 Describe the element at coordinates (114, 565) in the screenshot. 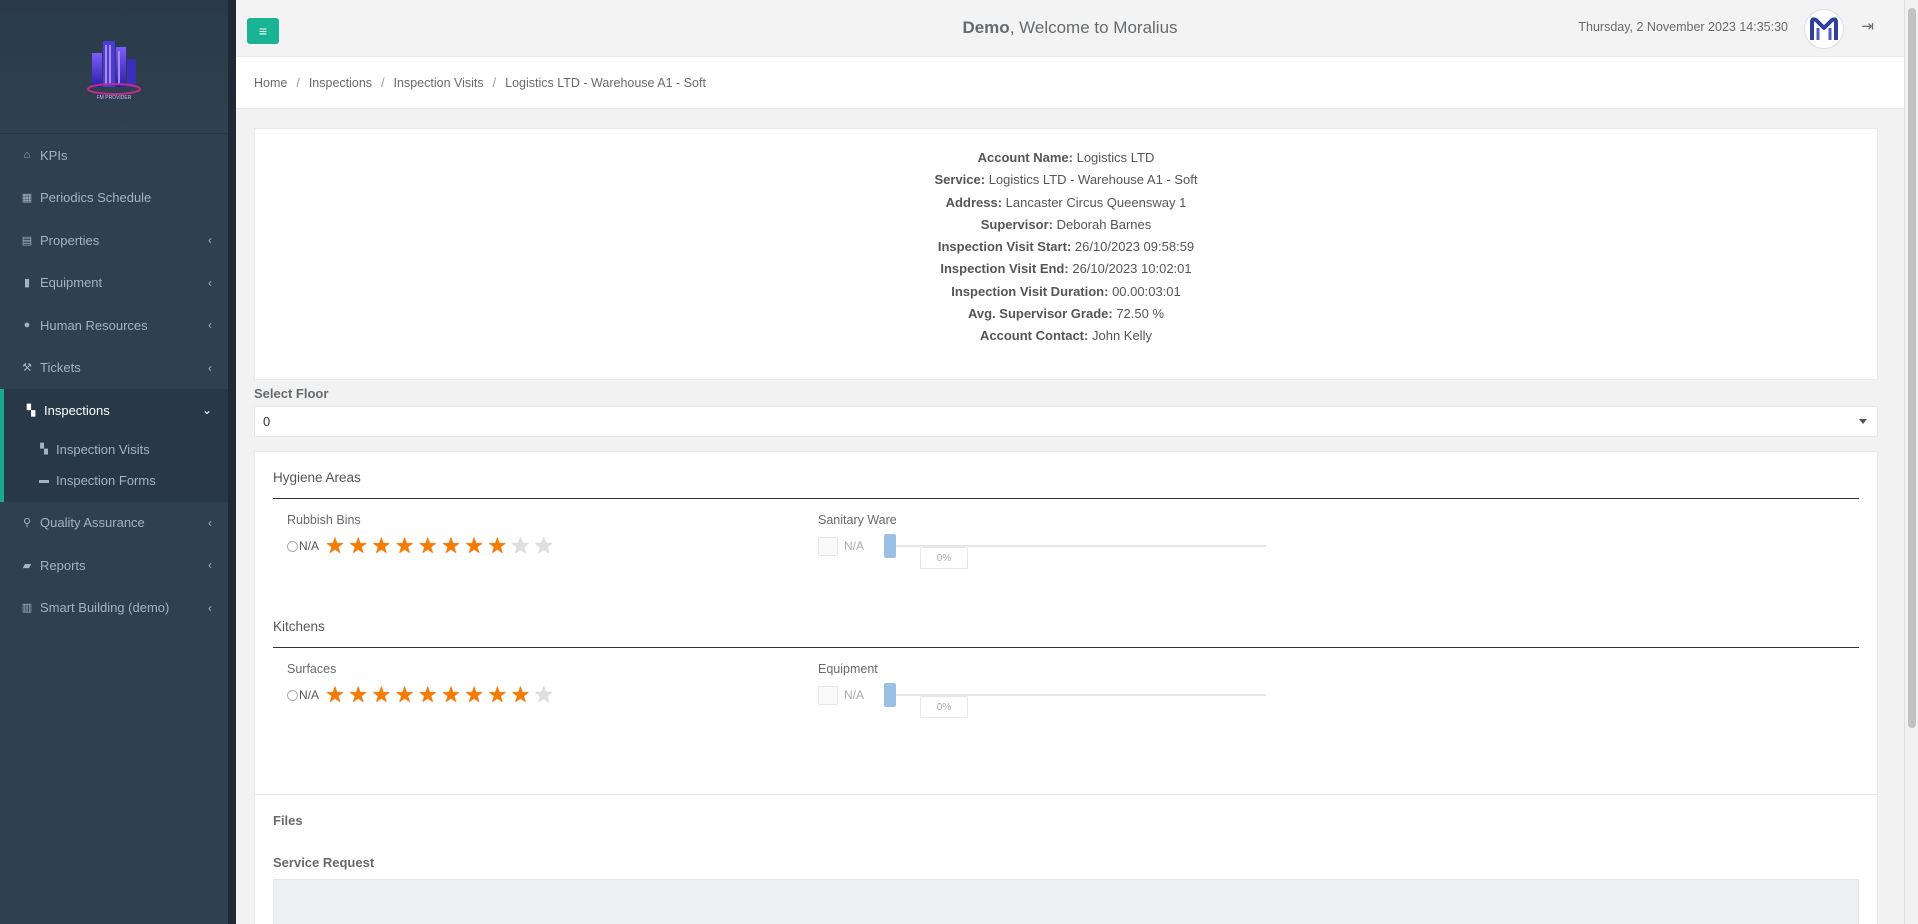

I see `sidebar-item-reports: ▰ Reports ‹` at that location.